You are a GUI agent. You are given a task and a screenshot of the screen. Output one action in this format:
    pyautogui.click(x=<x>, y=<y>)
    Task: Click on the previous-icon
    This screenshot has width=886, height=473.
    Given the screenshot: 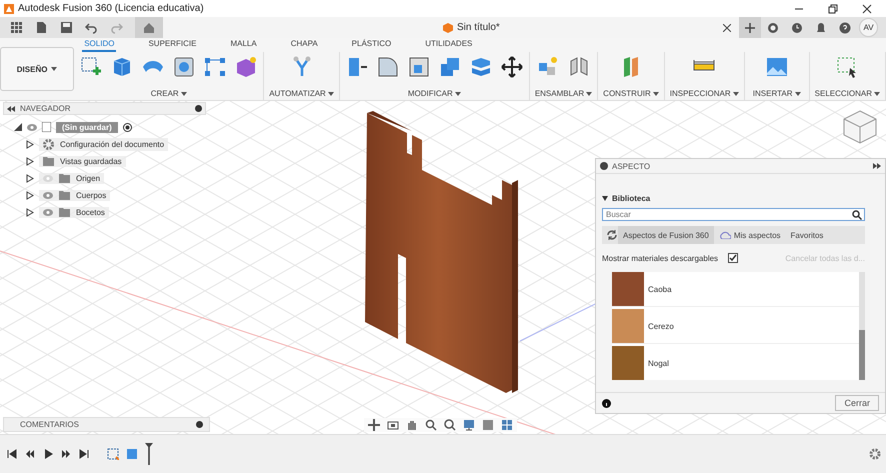 What is the action you would take?
    pyautogui.click(x=30, y=454)
    